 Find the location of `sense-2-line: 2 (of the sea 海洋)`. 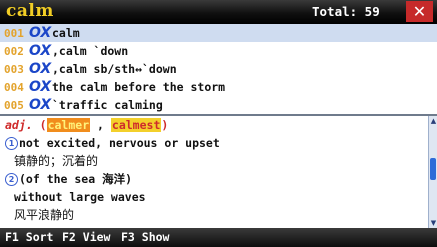

sense-2-line: 2 (of the sea 海洋) is located at coordinates (214, 179).